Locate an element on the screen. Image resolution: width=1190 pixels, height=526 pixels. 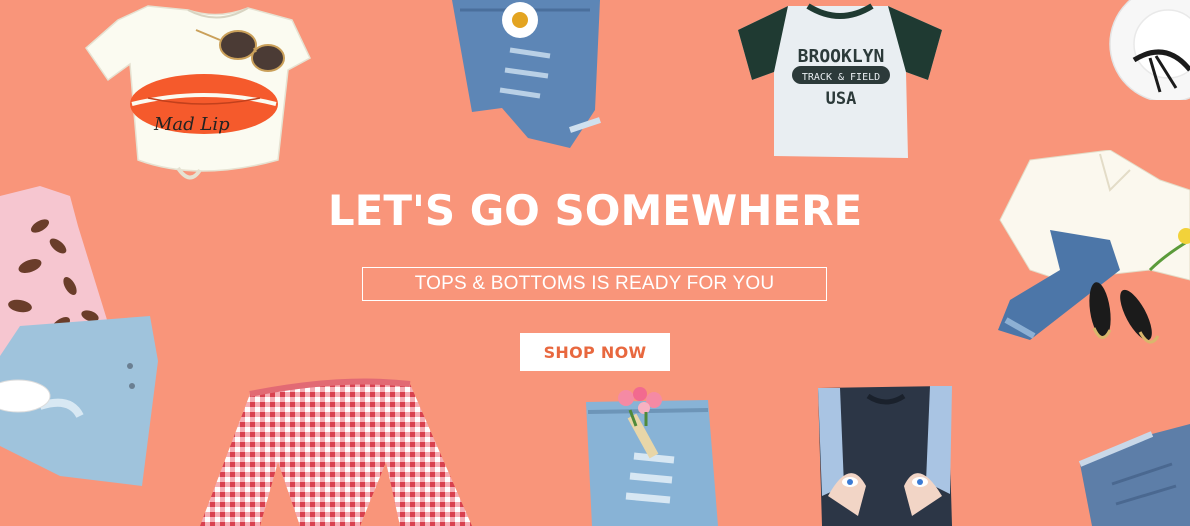
dark-denim-shorts-image is located at coordinates (1131, 475).